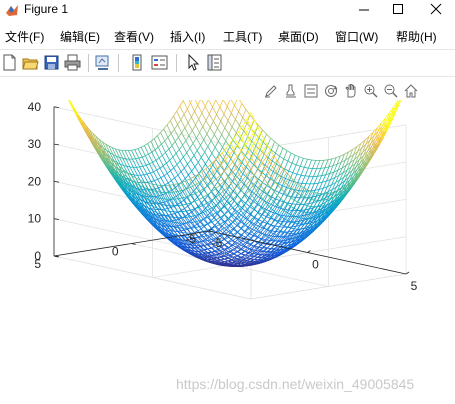 The height and width of the screenshot is (404, 455). I want to click on print-icon, so click(72, 62).